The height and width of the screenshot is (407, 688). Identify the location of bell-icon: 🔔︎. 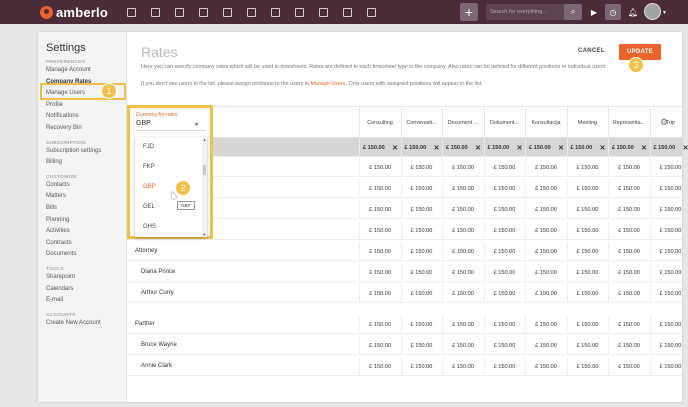
(633, 12).